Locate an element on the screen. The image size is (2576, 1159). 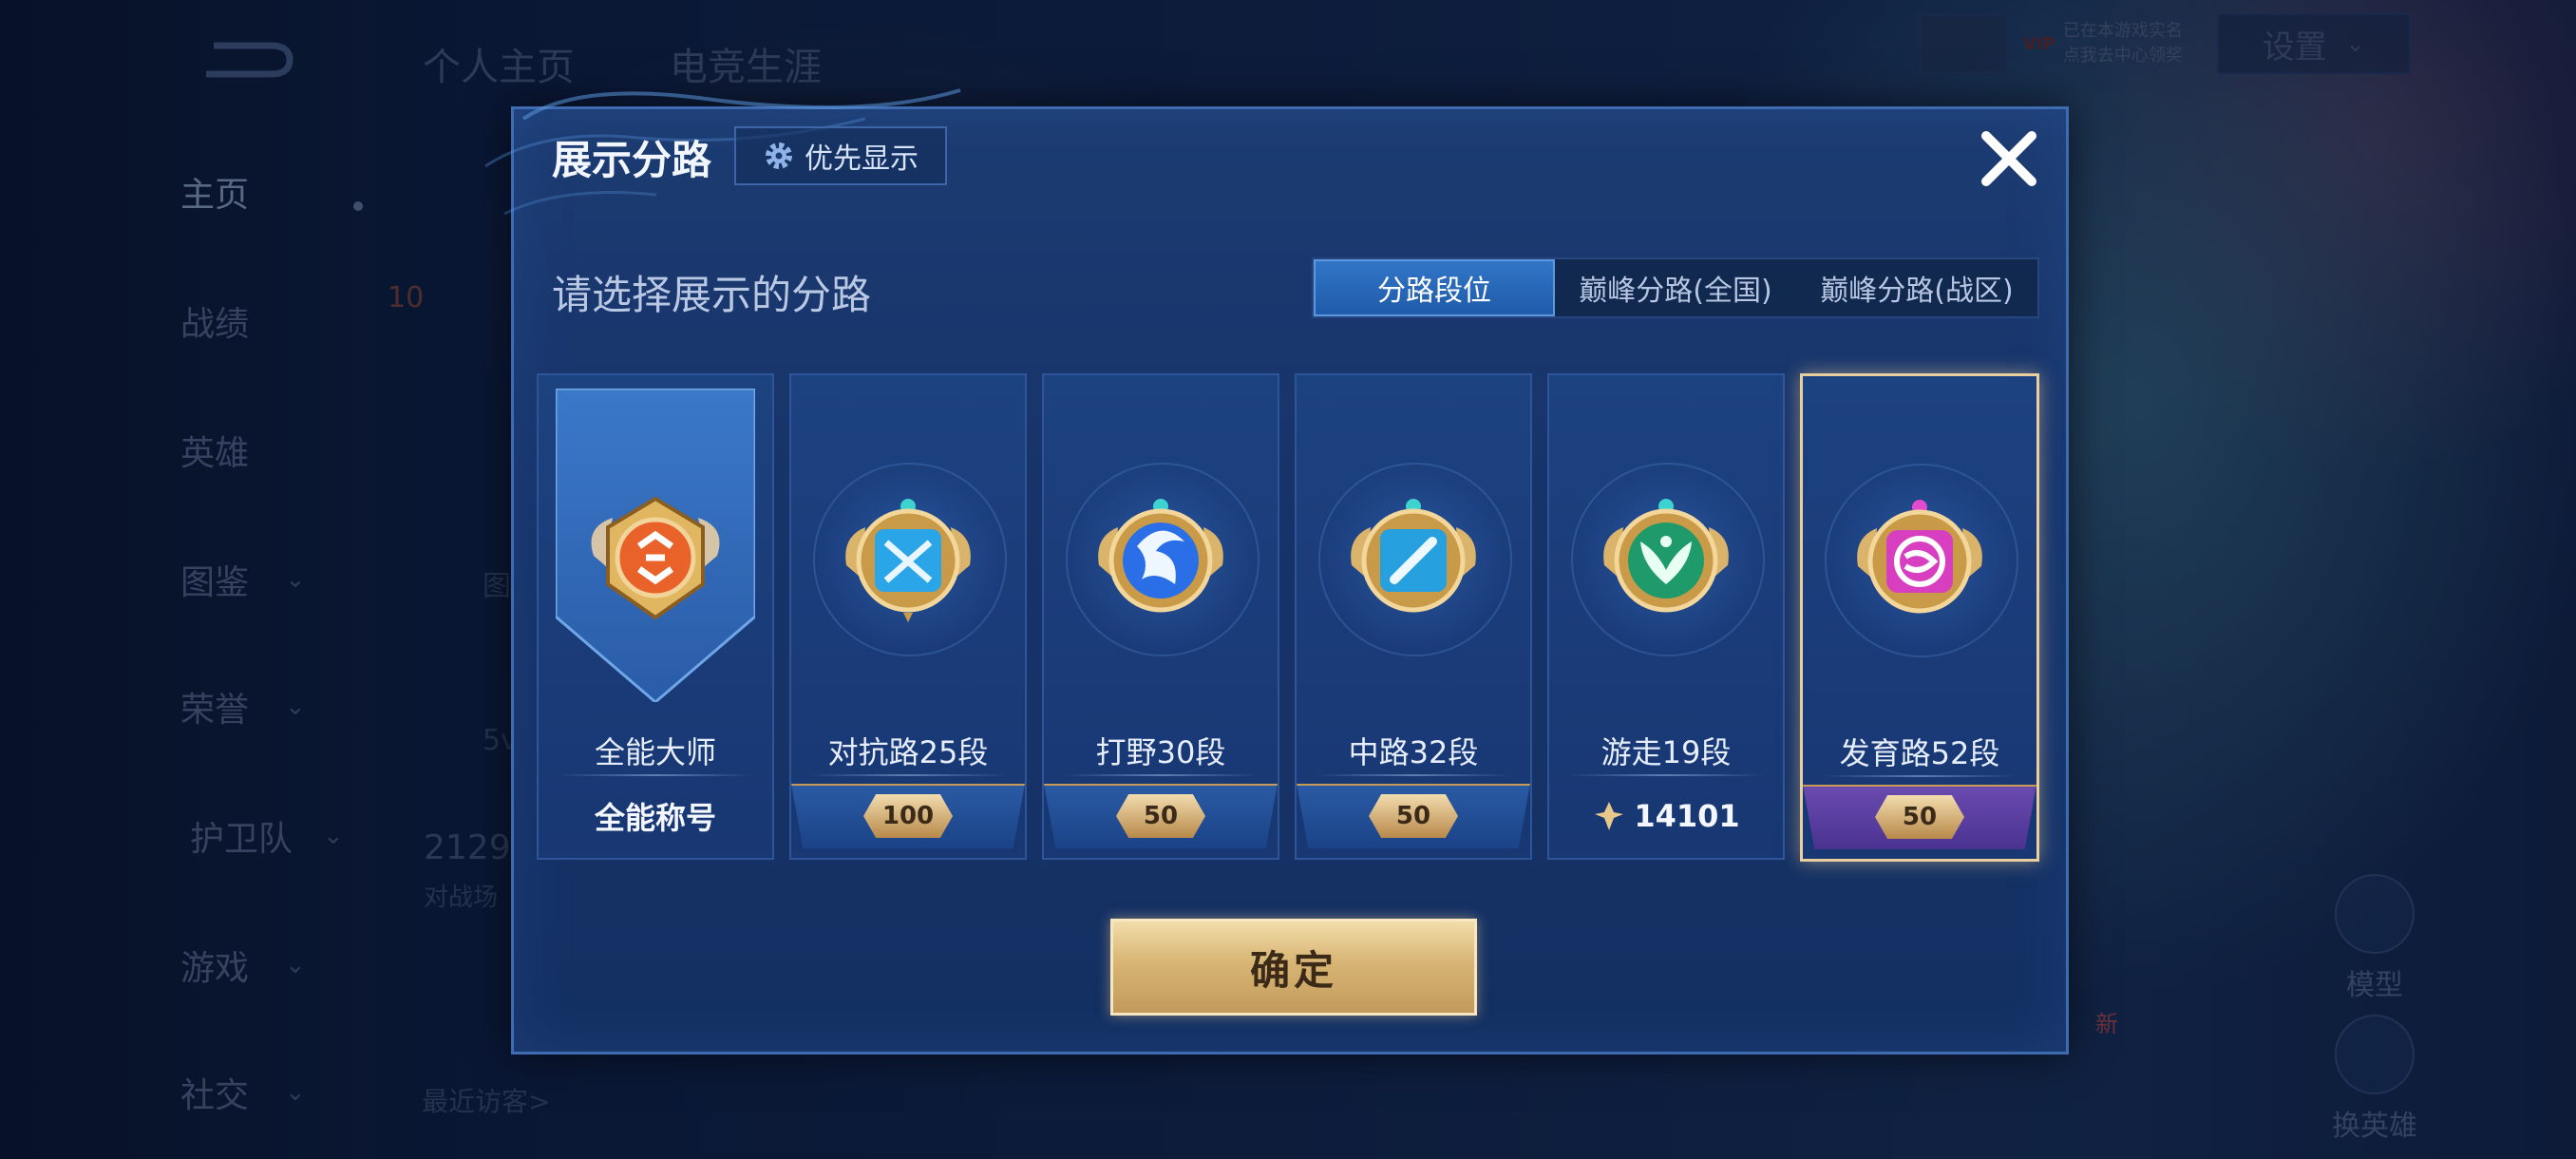
peak-points-icon is located at coordinates (1609, 816).